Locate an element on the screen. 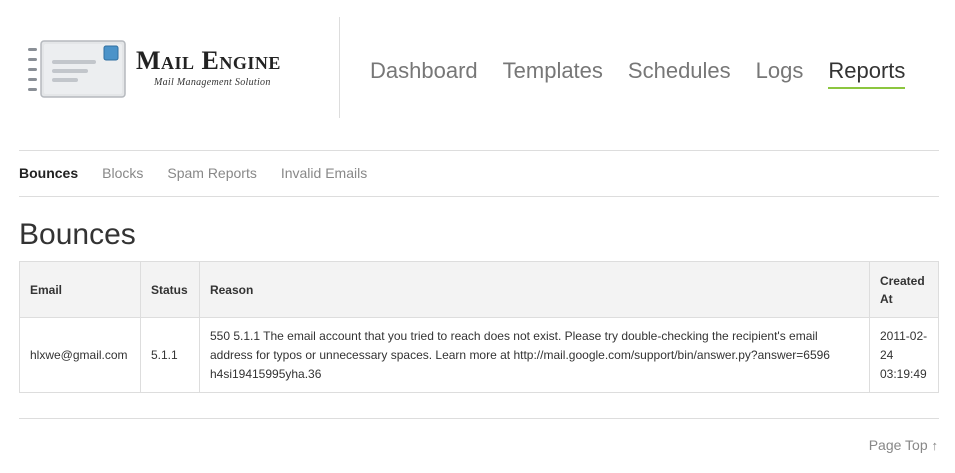 The image size is (955, 473). nav-schedules: Schedules is located at coordinates (679, 73).